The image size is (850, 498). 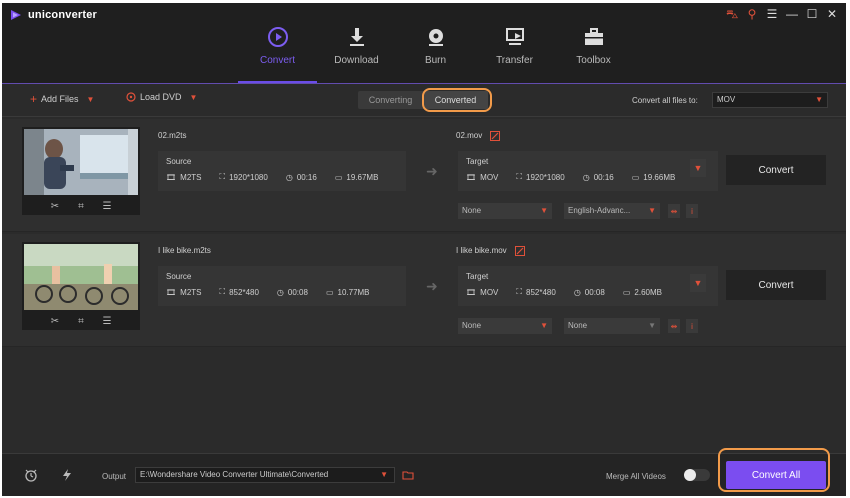 I want to click on load-dvd-dropdown-icon: ▼, so click(x=194, y=97).